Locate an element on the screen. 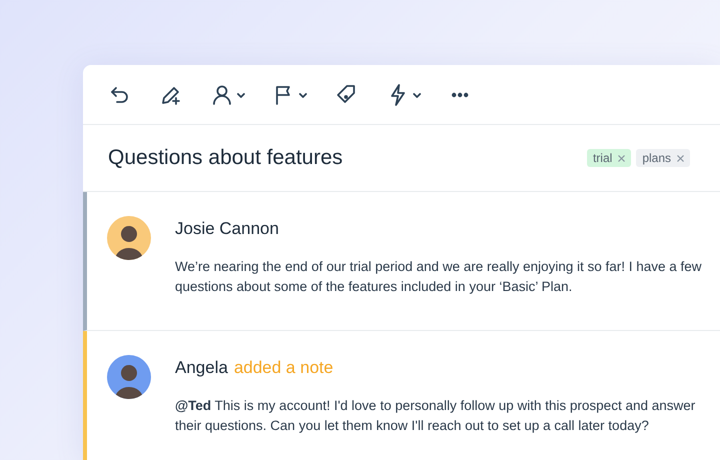 The height and width of the screenshot is (460, 720). message-text: @Ted This is my account! I'd love to personally follow up with this prospect and answer their questions. Can you let them know I'll reach out to set up a call later today? is located at coordinates (435, 416).